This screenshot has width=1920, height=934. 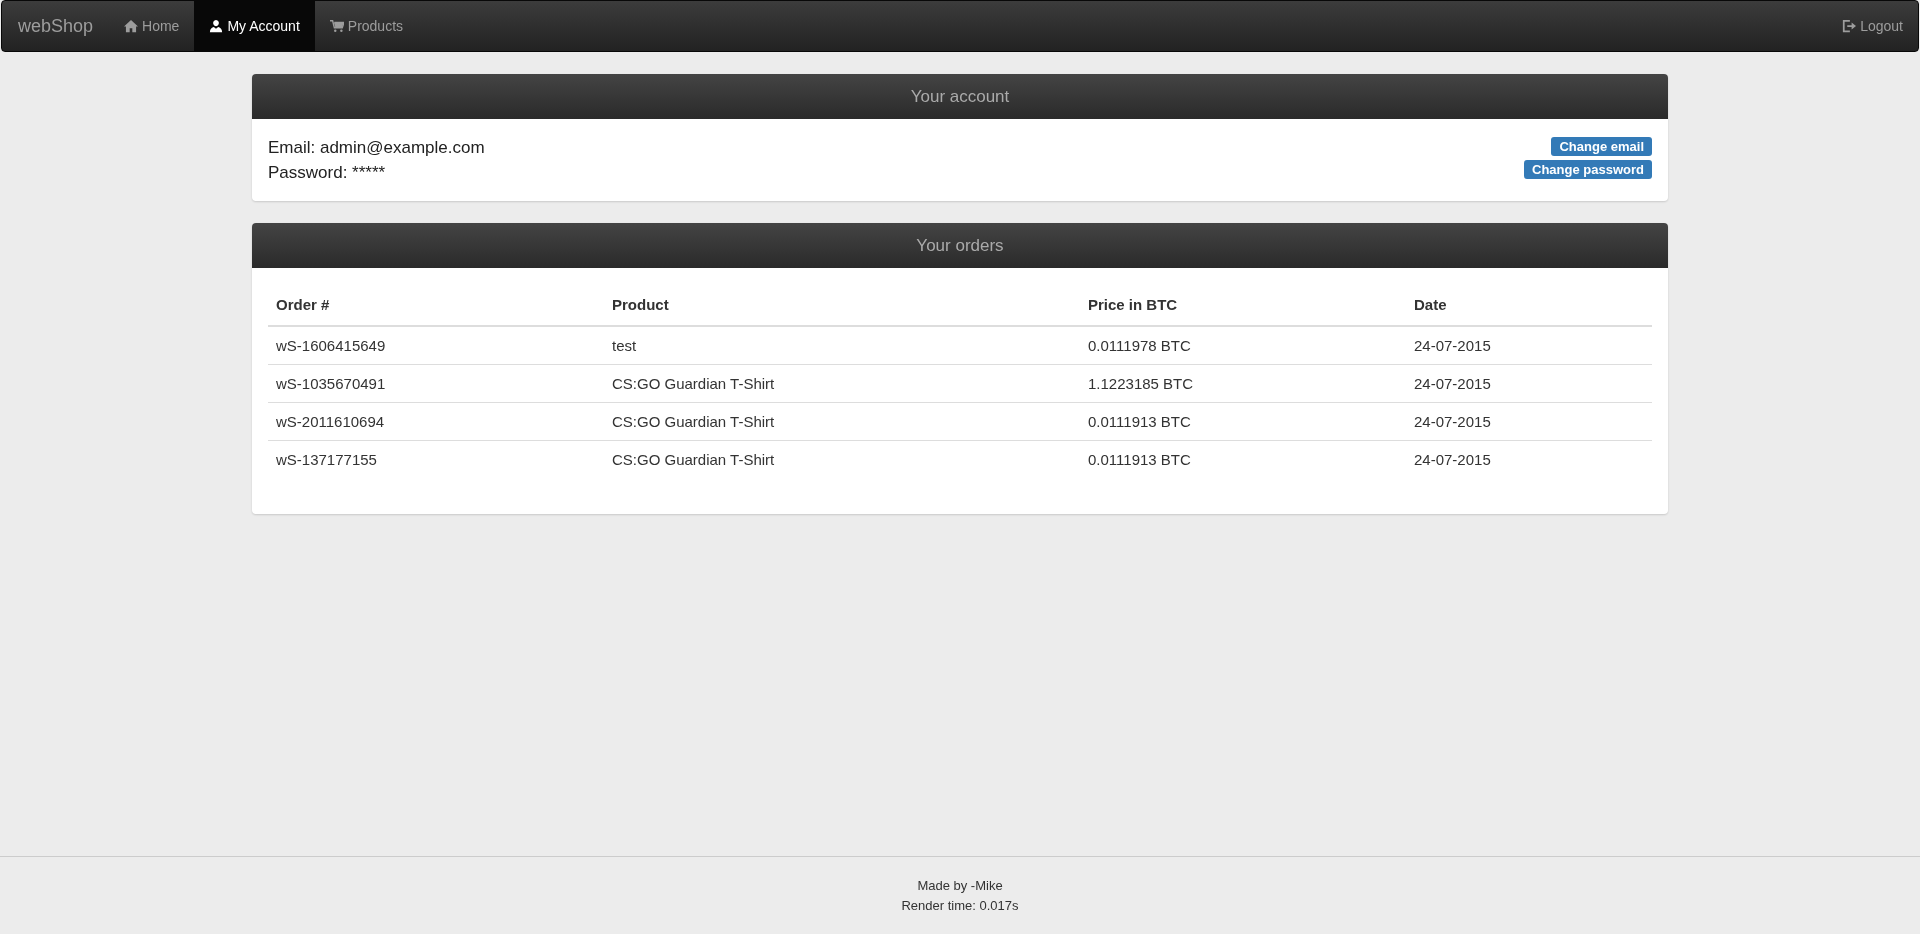 What do you see at coordinates (960, 885) in the screenshot?
I see `footer-text: Made by -Mike` at bounding box center [960, 885].